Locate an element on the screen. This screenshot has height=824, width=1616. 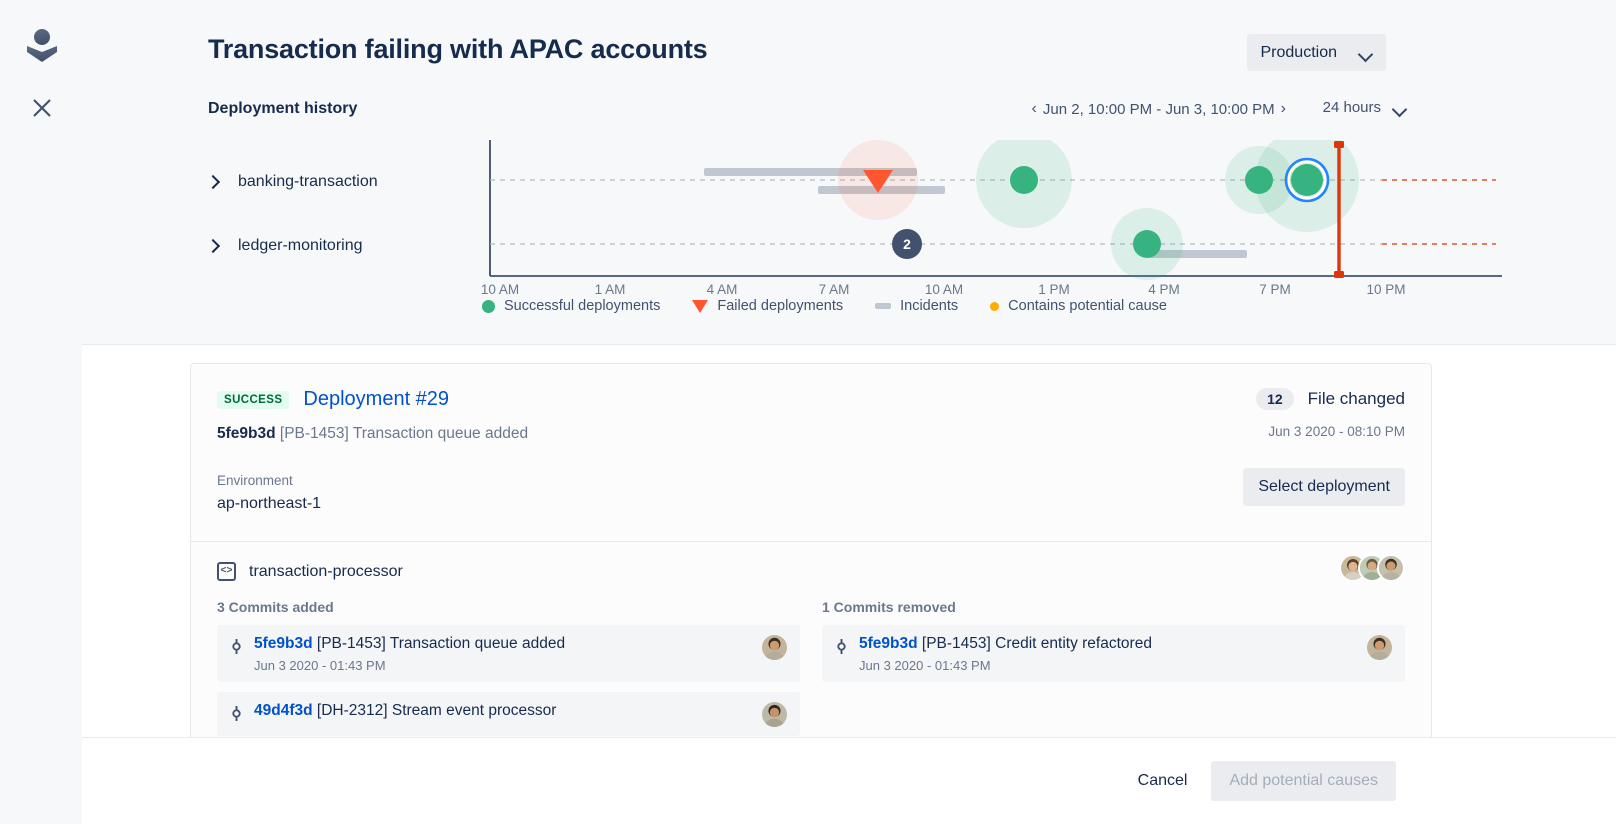
files-changed-label: File changed is located at coordinates (1356, 398).